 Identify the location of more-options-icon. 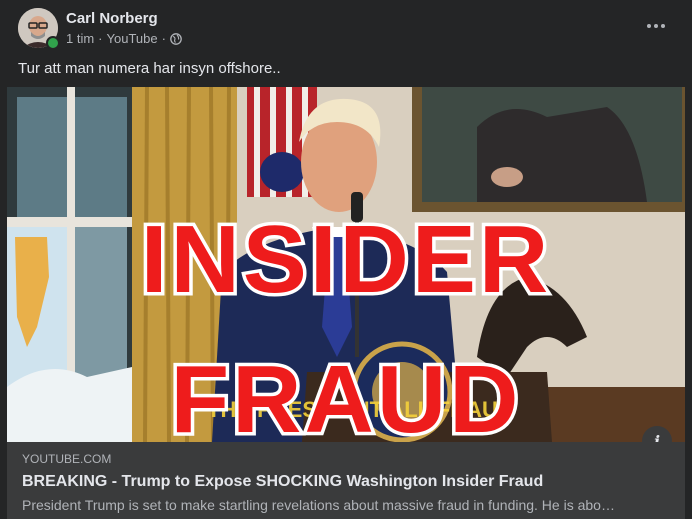
(656, 26).